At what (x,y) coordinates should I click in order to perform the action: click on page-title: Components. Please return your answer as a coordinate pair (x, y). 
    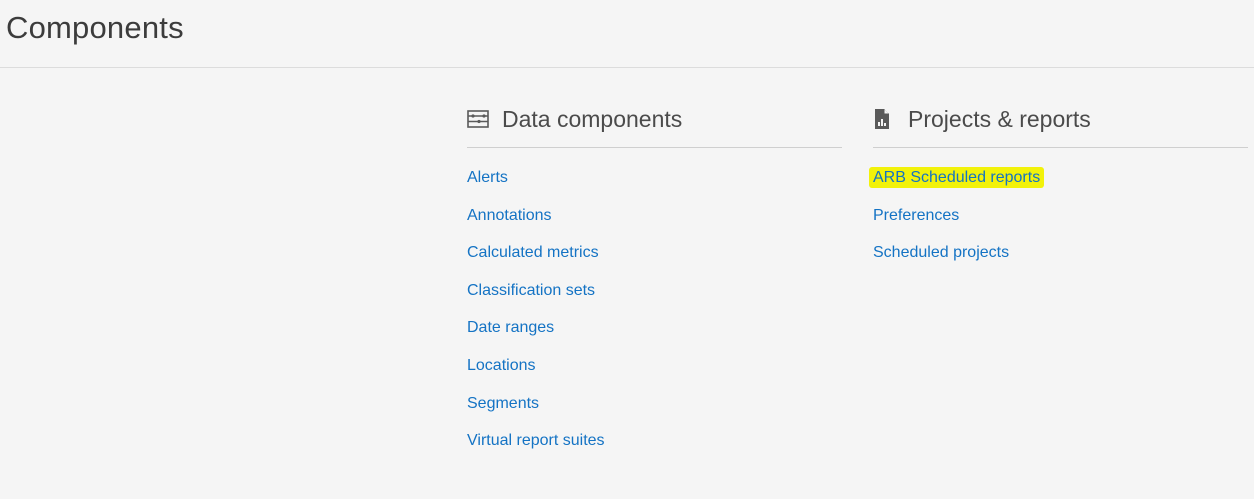
    Looking at the image, I should click on (95, 27).